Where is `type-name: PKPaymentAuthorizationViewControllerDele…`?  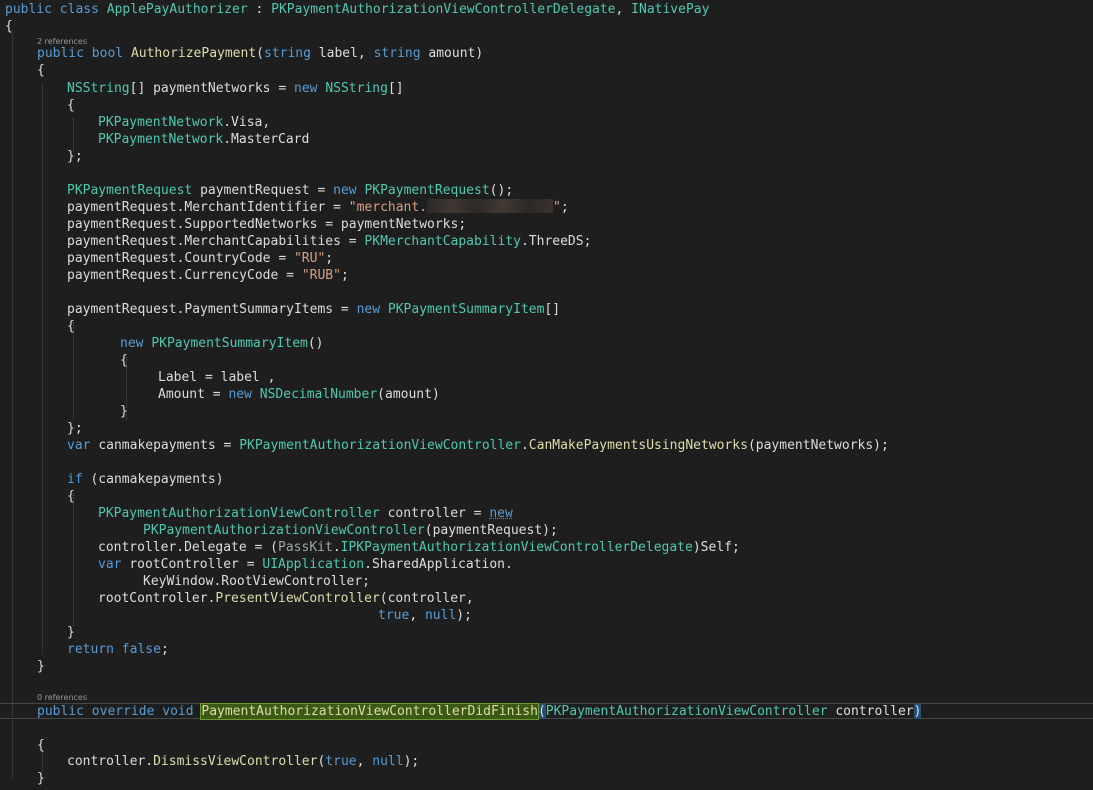
type-name: PKPaymentAuthorizationViewControllerDele… is located at coordinates (443, 9).